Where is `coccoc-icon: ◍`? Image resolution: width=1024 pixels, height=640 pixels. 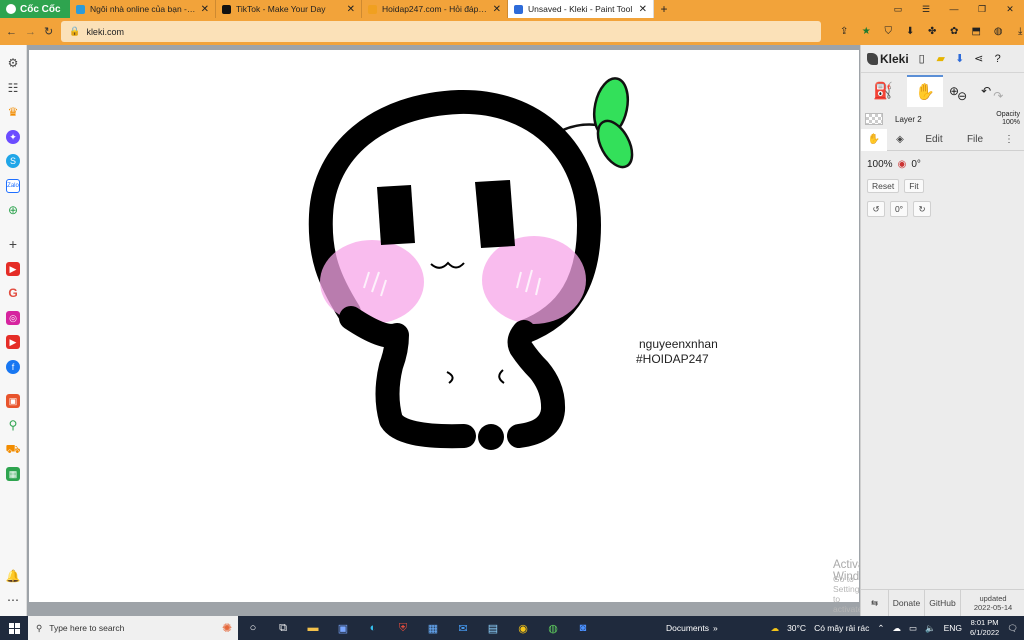 coccoc-icon: ◍ is located at coordinates (553, 628).